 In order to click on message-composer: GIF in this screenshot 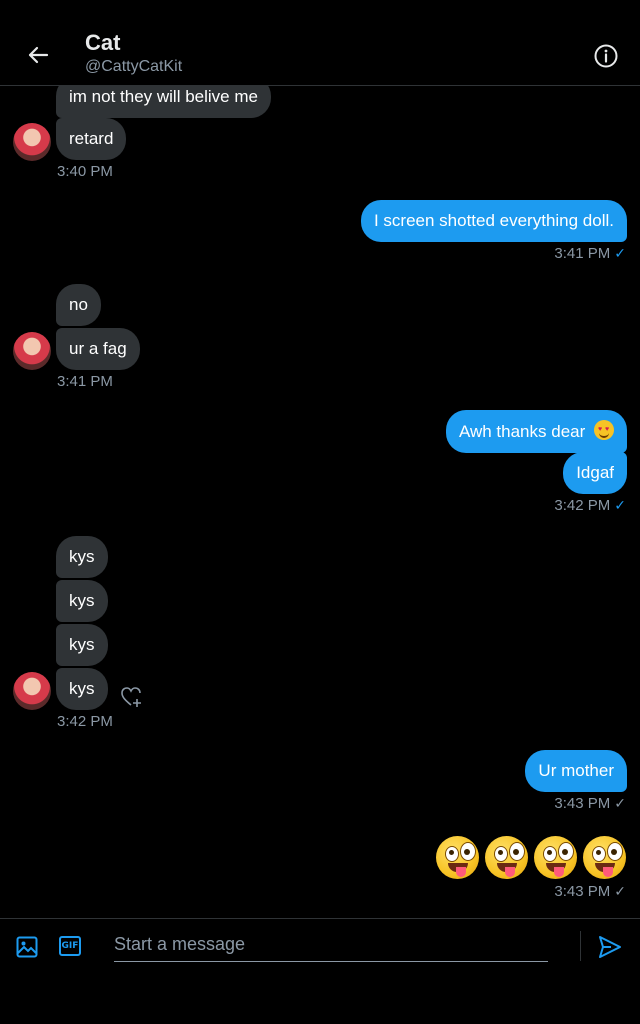, I will do `click(320, 971)`.